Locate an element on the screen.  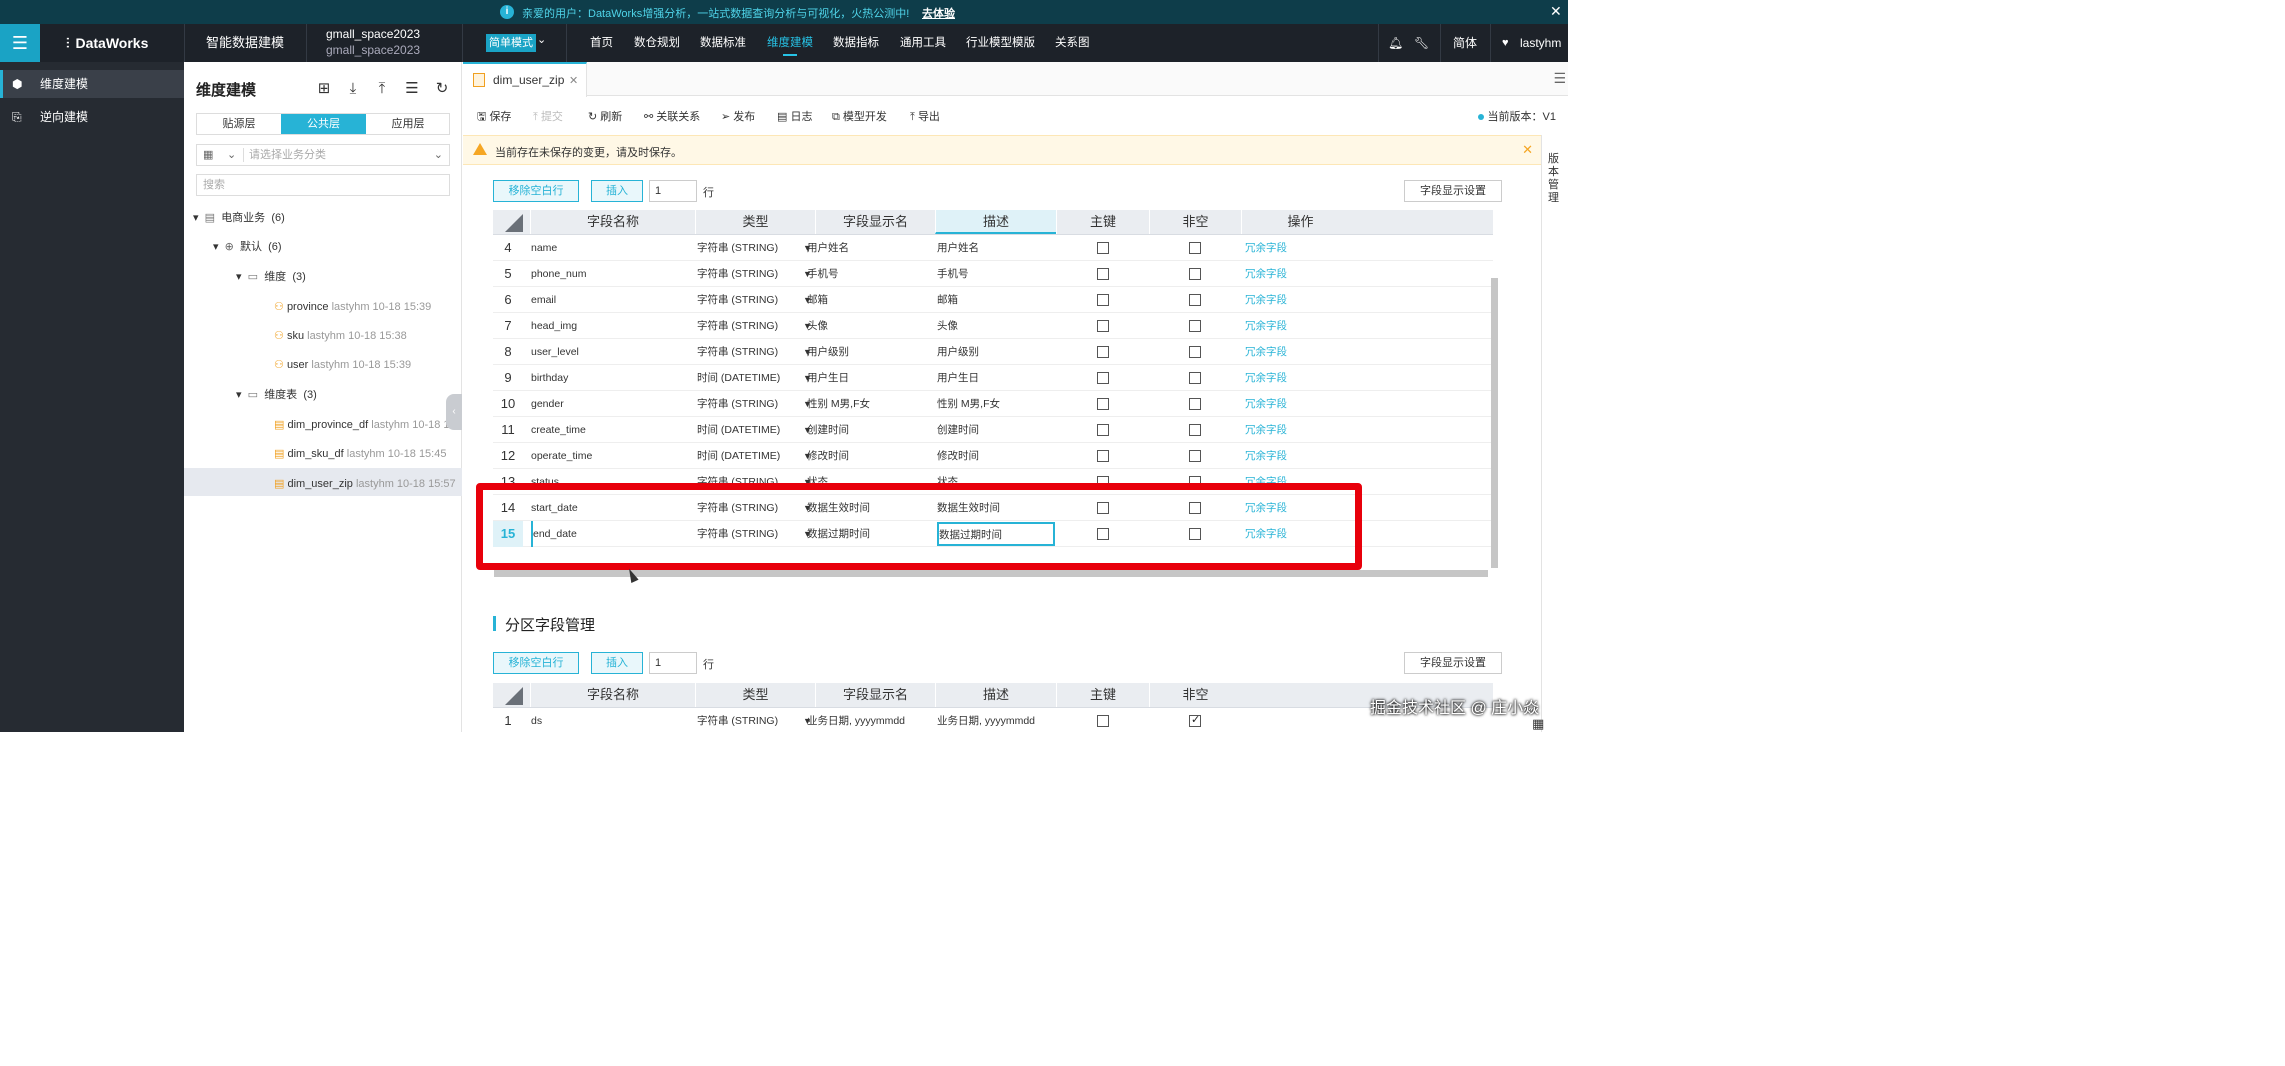
display-name-cell: 业务日期, yyyymmdd is located at coordinates (866, 720).